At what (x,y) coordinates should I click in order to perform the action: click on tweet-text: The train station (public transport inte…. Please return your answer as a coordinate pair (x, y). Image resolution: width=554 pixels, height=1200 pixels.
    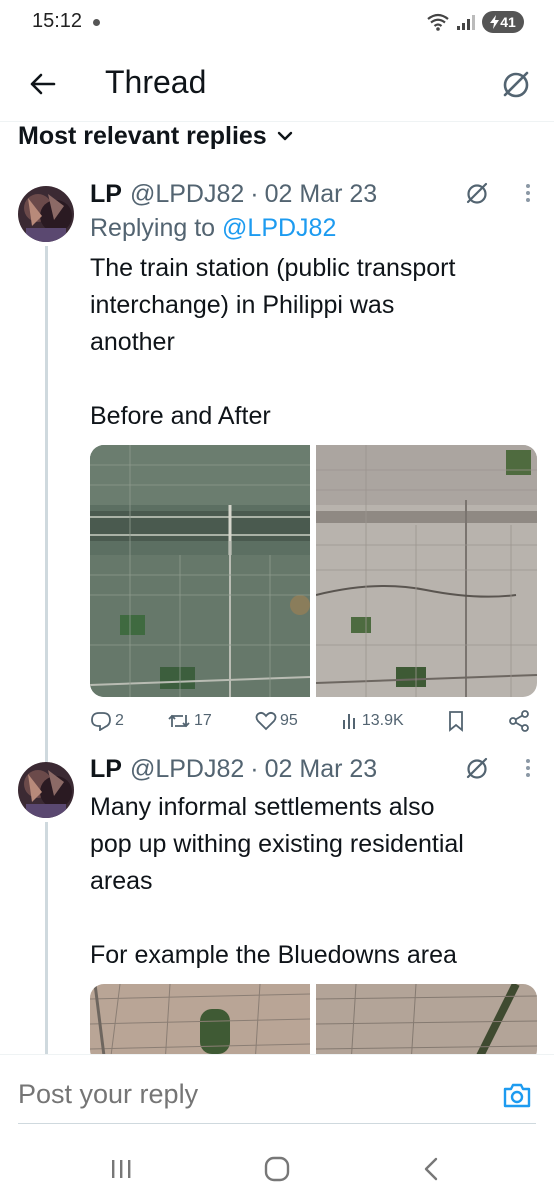
    Looking at the image, I should click on (315, 342).